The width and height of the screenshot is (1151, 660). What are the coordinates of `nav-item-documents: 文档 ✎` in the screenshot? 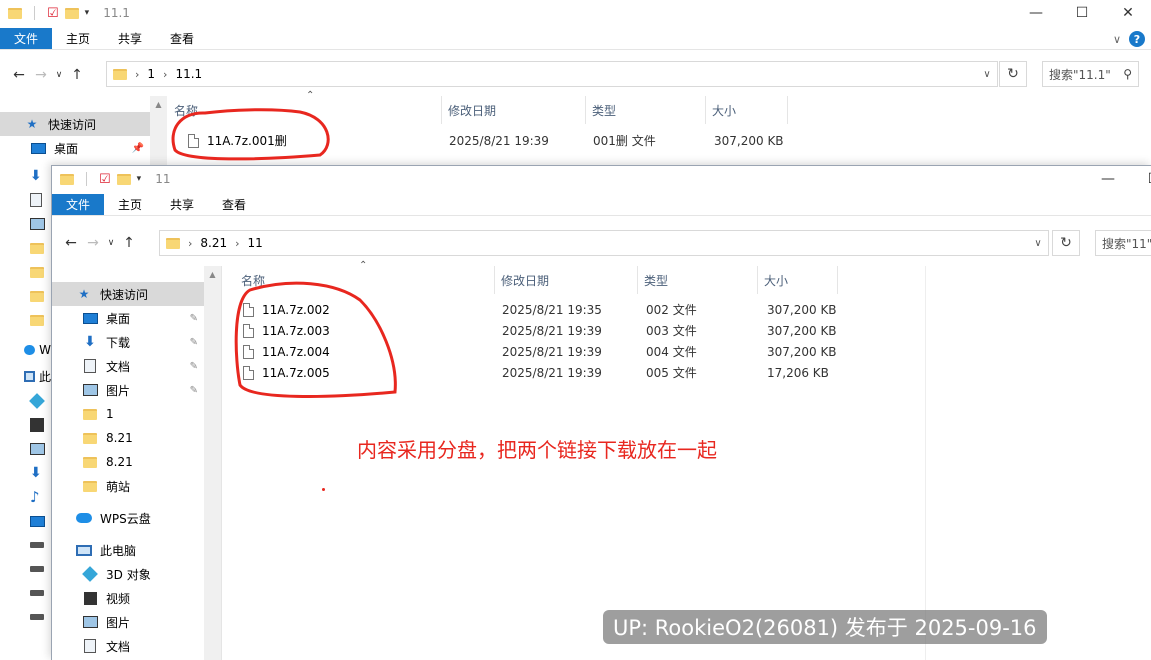 It's located at (128, 366).